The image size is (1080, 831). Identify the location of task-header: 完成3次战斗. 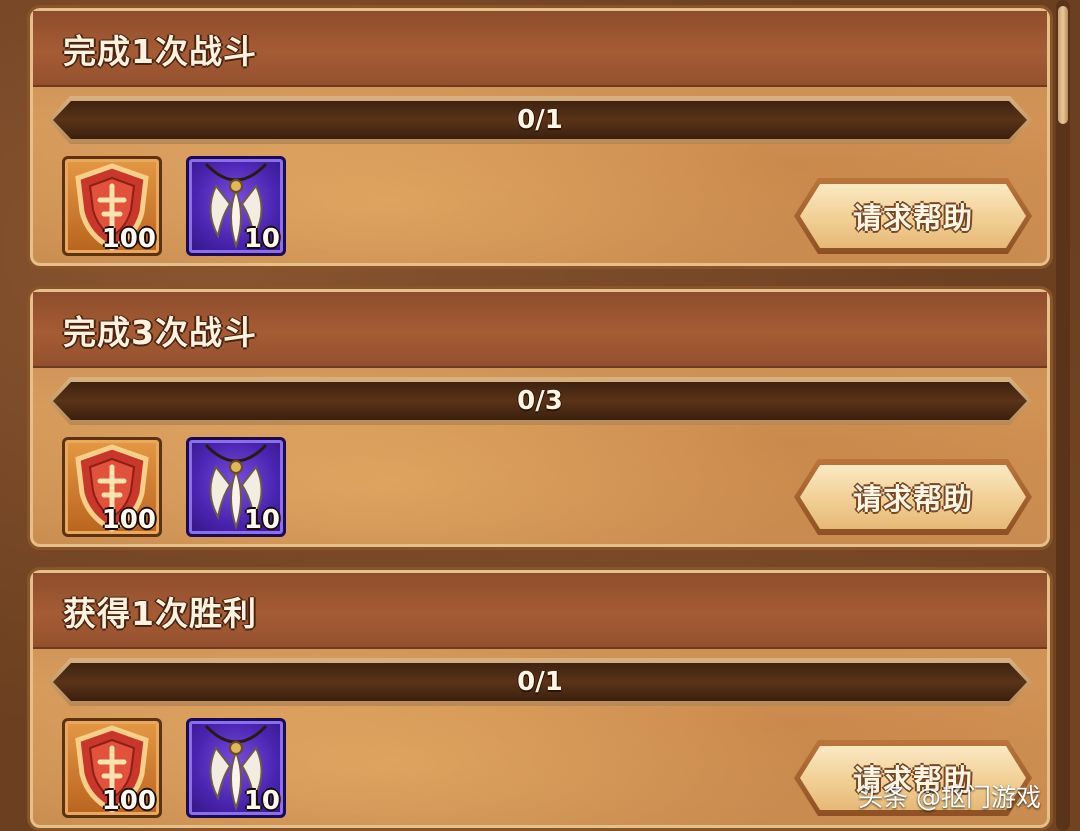
(540, 330).